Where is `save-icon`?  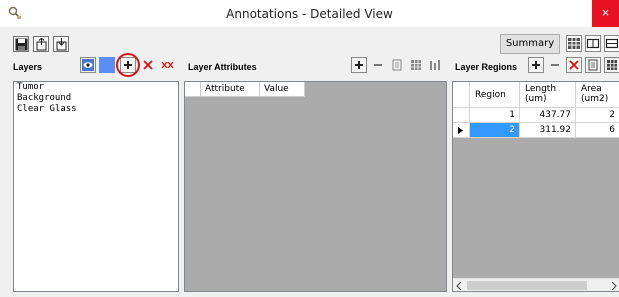 save-icon is located at coordinates (21, 44).